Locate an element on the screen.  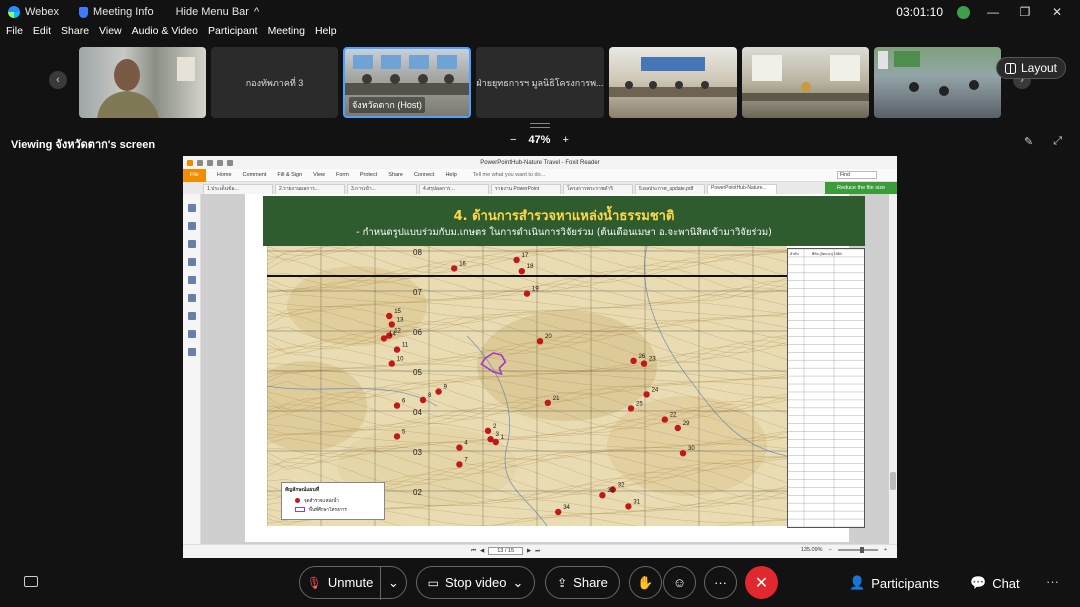
prev-page-icon: ◀ is located at coordinates (482, 551).